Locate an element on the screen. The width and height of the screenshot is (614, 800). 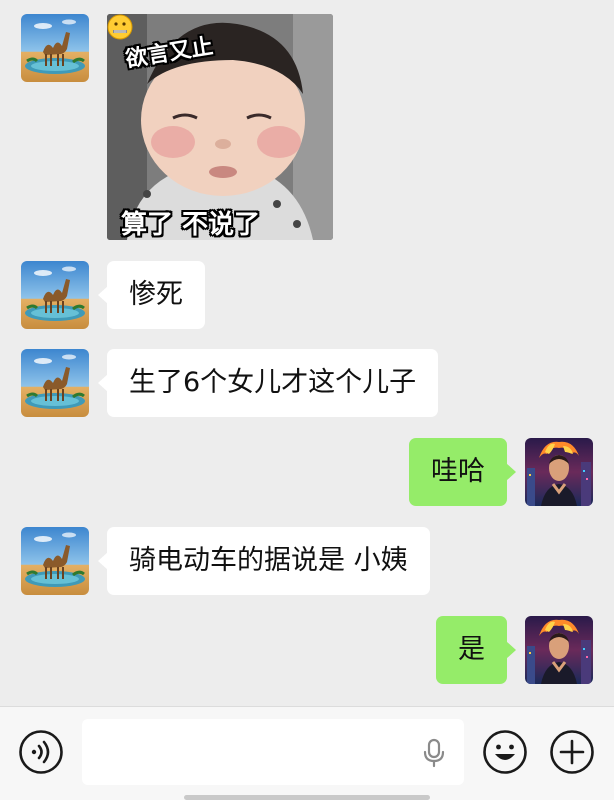
emoji-icon is located at coordinates (505, 752).